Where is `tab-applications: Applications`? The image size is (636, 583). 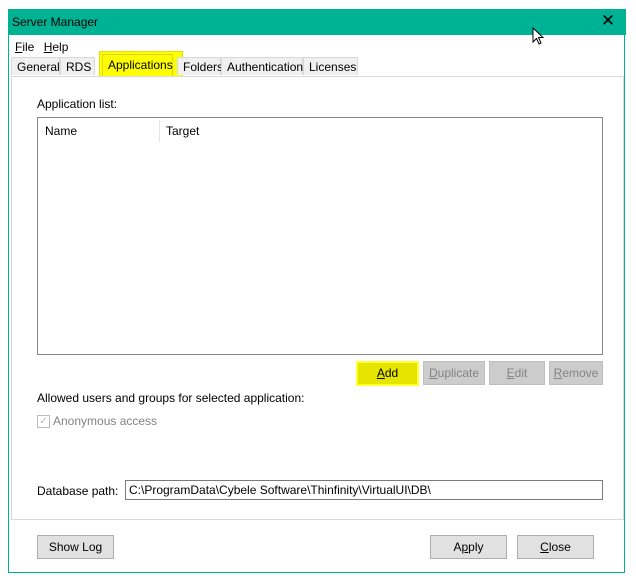
tab-applications: Applications is located at coordinates (137, 65).